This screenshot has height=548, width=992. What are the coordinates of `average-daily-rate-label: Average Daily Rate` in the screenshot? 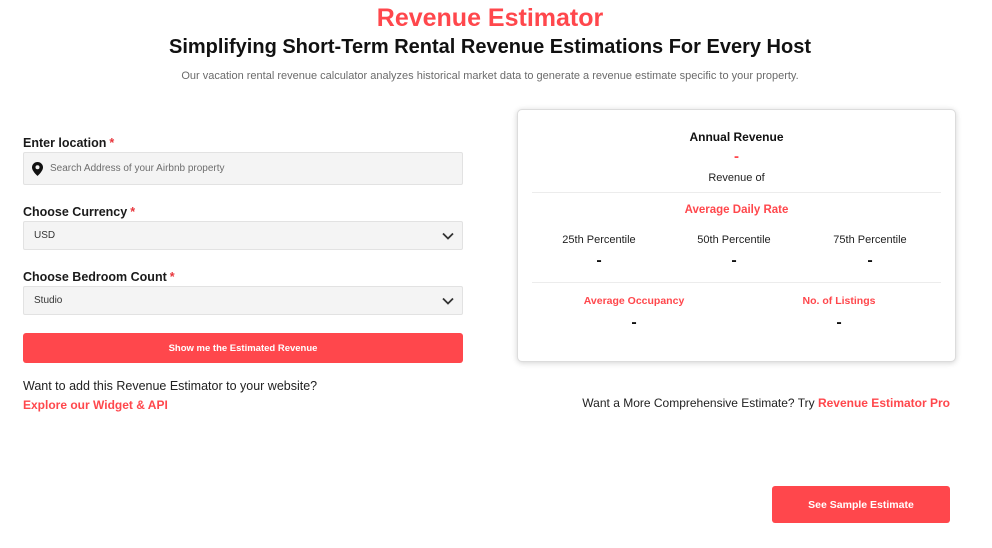 It's located at (736, 210).